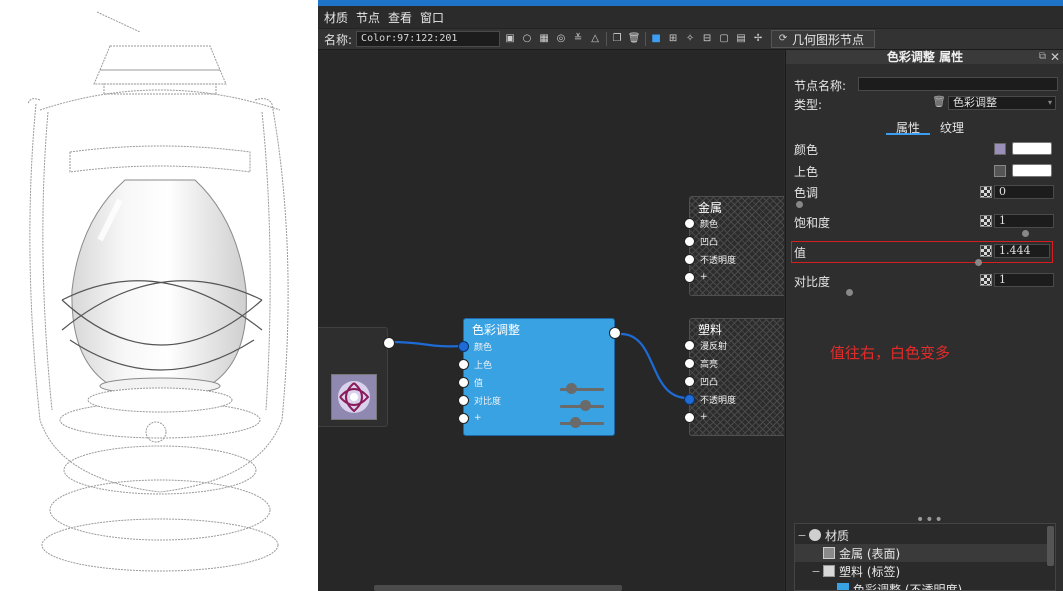  I want to click on menu-window: 窗口, so click(432, 17).